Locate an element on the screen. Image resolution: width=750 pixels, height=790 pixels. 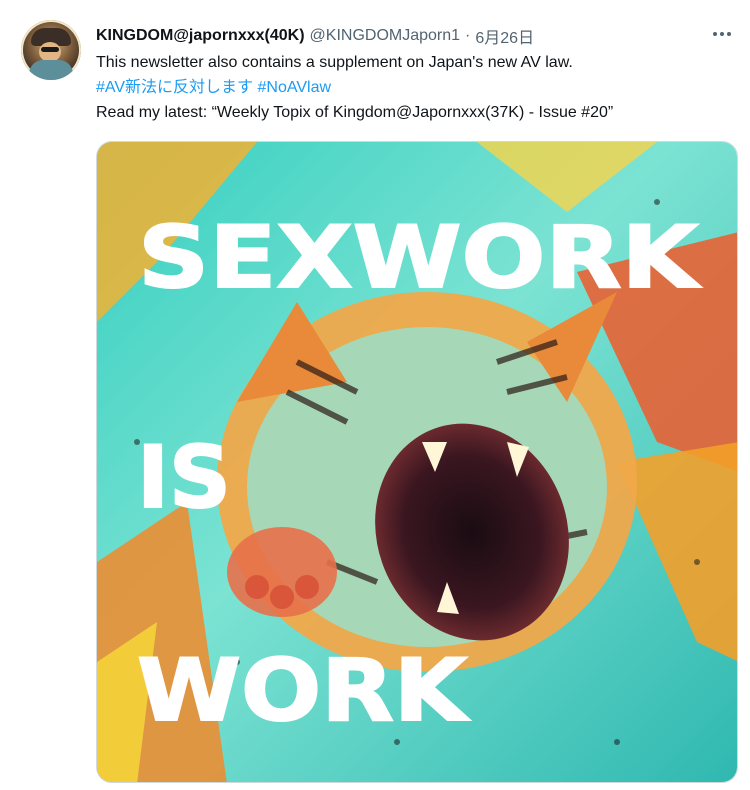
display-name: KINGDOM@japornxxx(40K) is located at coordinates (200, 36).